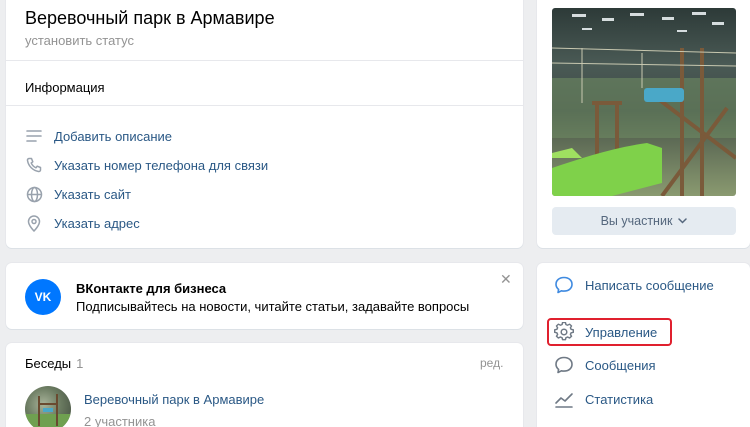 This screenshot has width=750, height=427. I want to click on phone-icon, so click(34, 165).